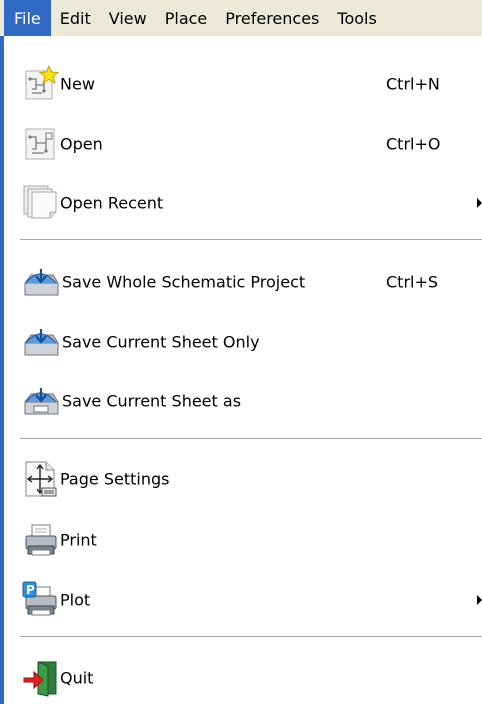 The height and width of the screenshot is (704, 482). What do you see at coordinates (27, 18) in the screenshot?
I see `menu-file: File` at bounding box center [27, 18].